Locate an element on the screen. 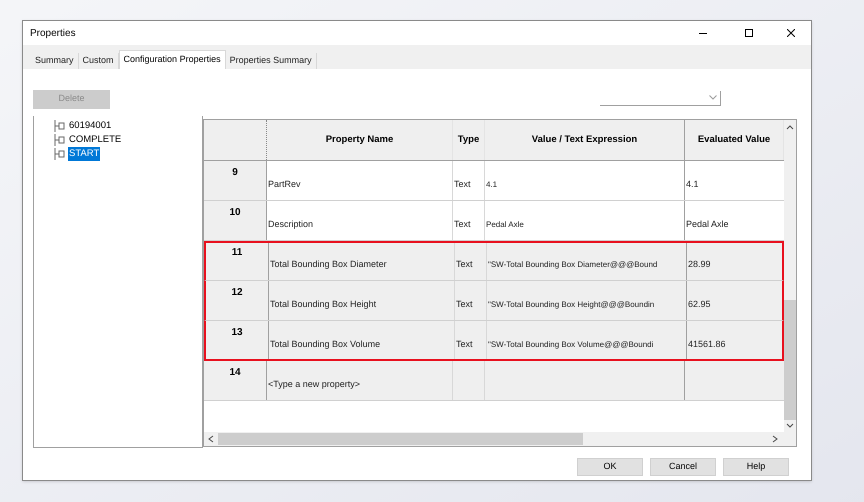 Image resolution: width=864 pixels, height=502 pixels. row-number: 10 is located at coordinates (235, 213).